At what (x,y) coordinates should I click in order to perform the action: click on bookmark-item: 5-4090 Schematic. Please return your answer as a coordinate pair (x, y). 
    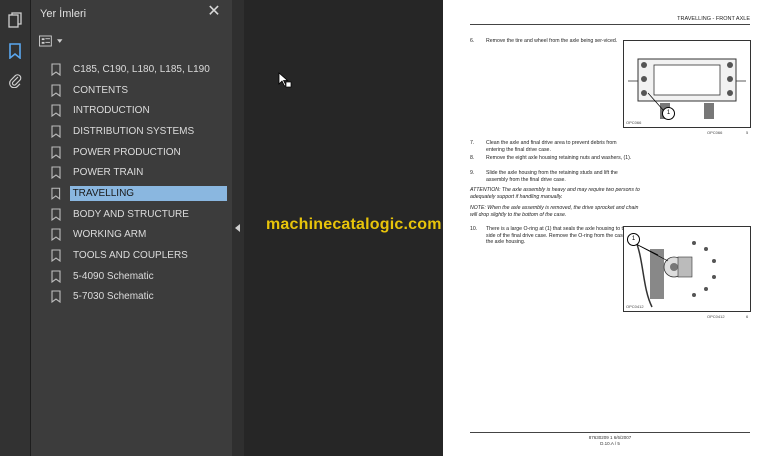
    Looking at the image, I should click on (137, 276).